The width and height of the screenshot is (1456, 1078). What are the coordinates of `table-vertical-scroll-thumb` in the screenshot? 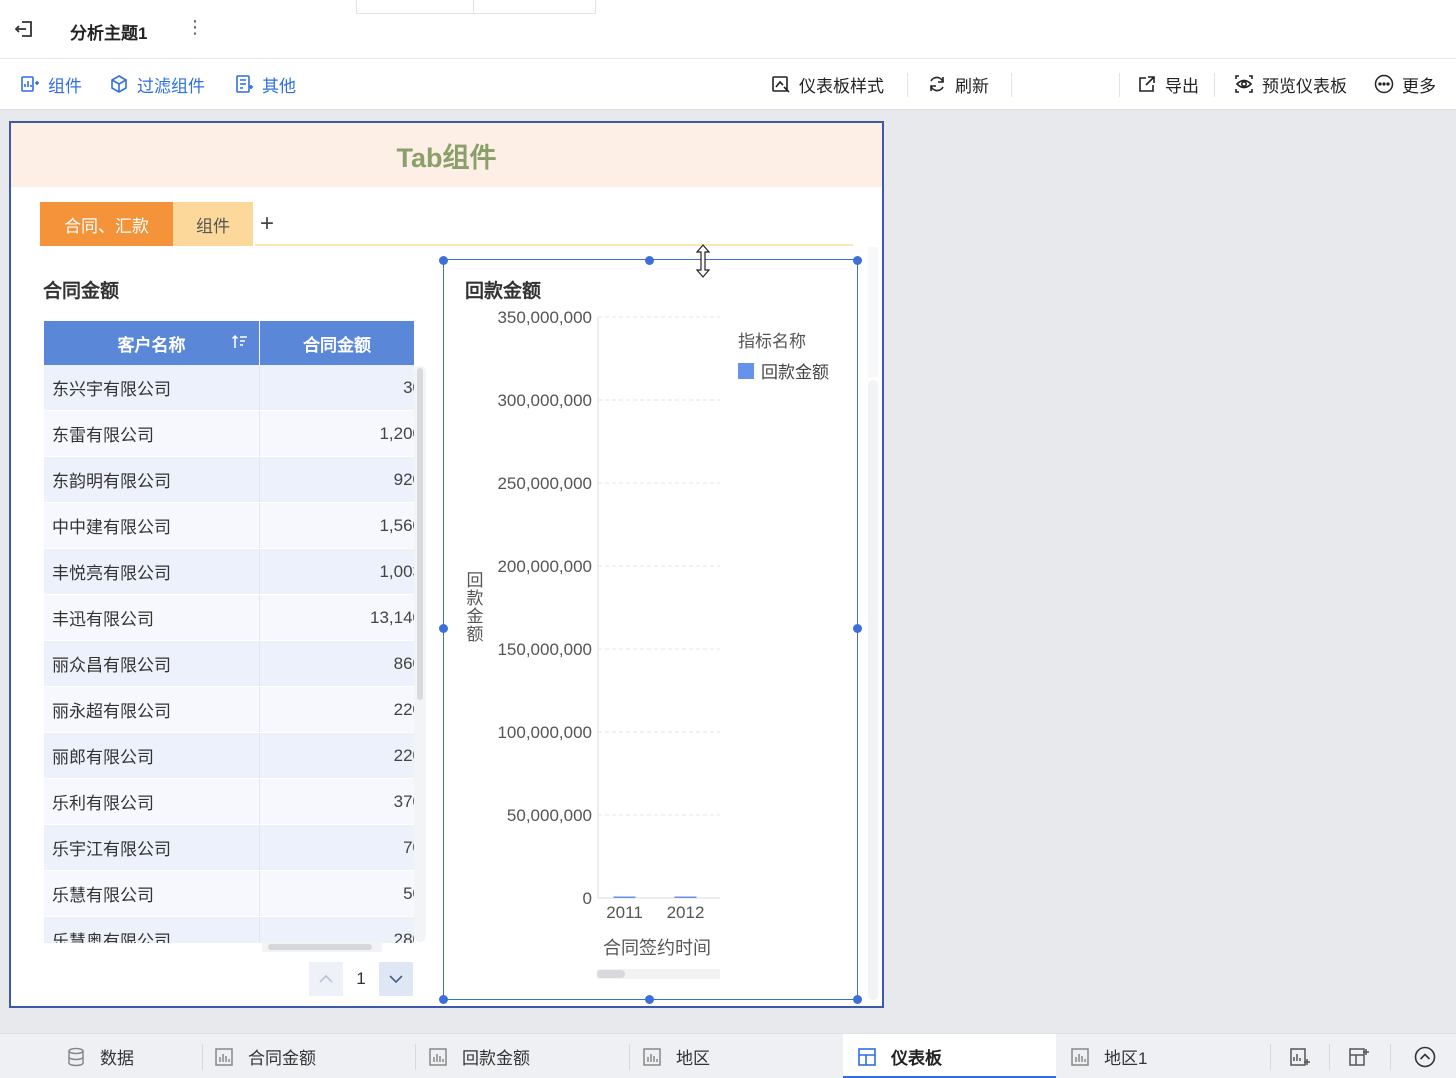 It's located at (420, 534).